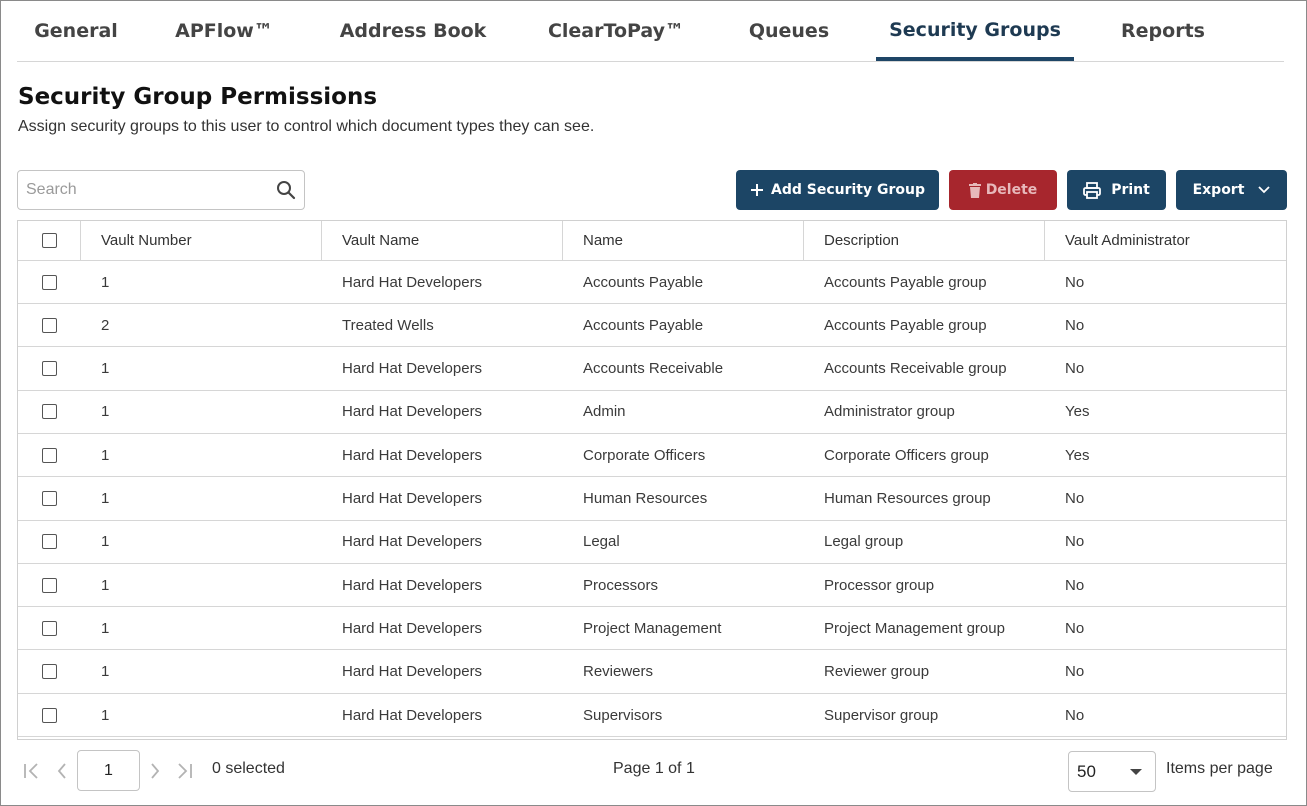 The width and height of the screenshot is (1307, 806). What do you see at coordinates (652, 542) in the screenshot?
I see `table-row: 1 Hard Hat Developers Legal Legal group No` at bounding box center [652, 542].